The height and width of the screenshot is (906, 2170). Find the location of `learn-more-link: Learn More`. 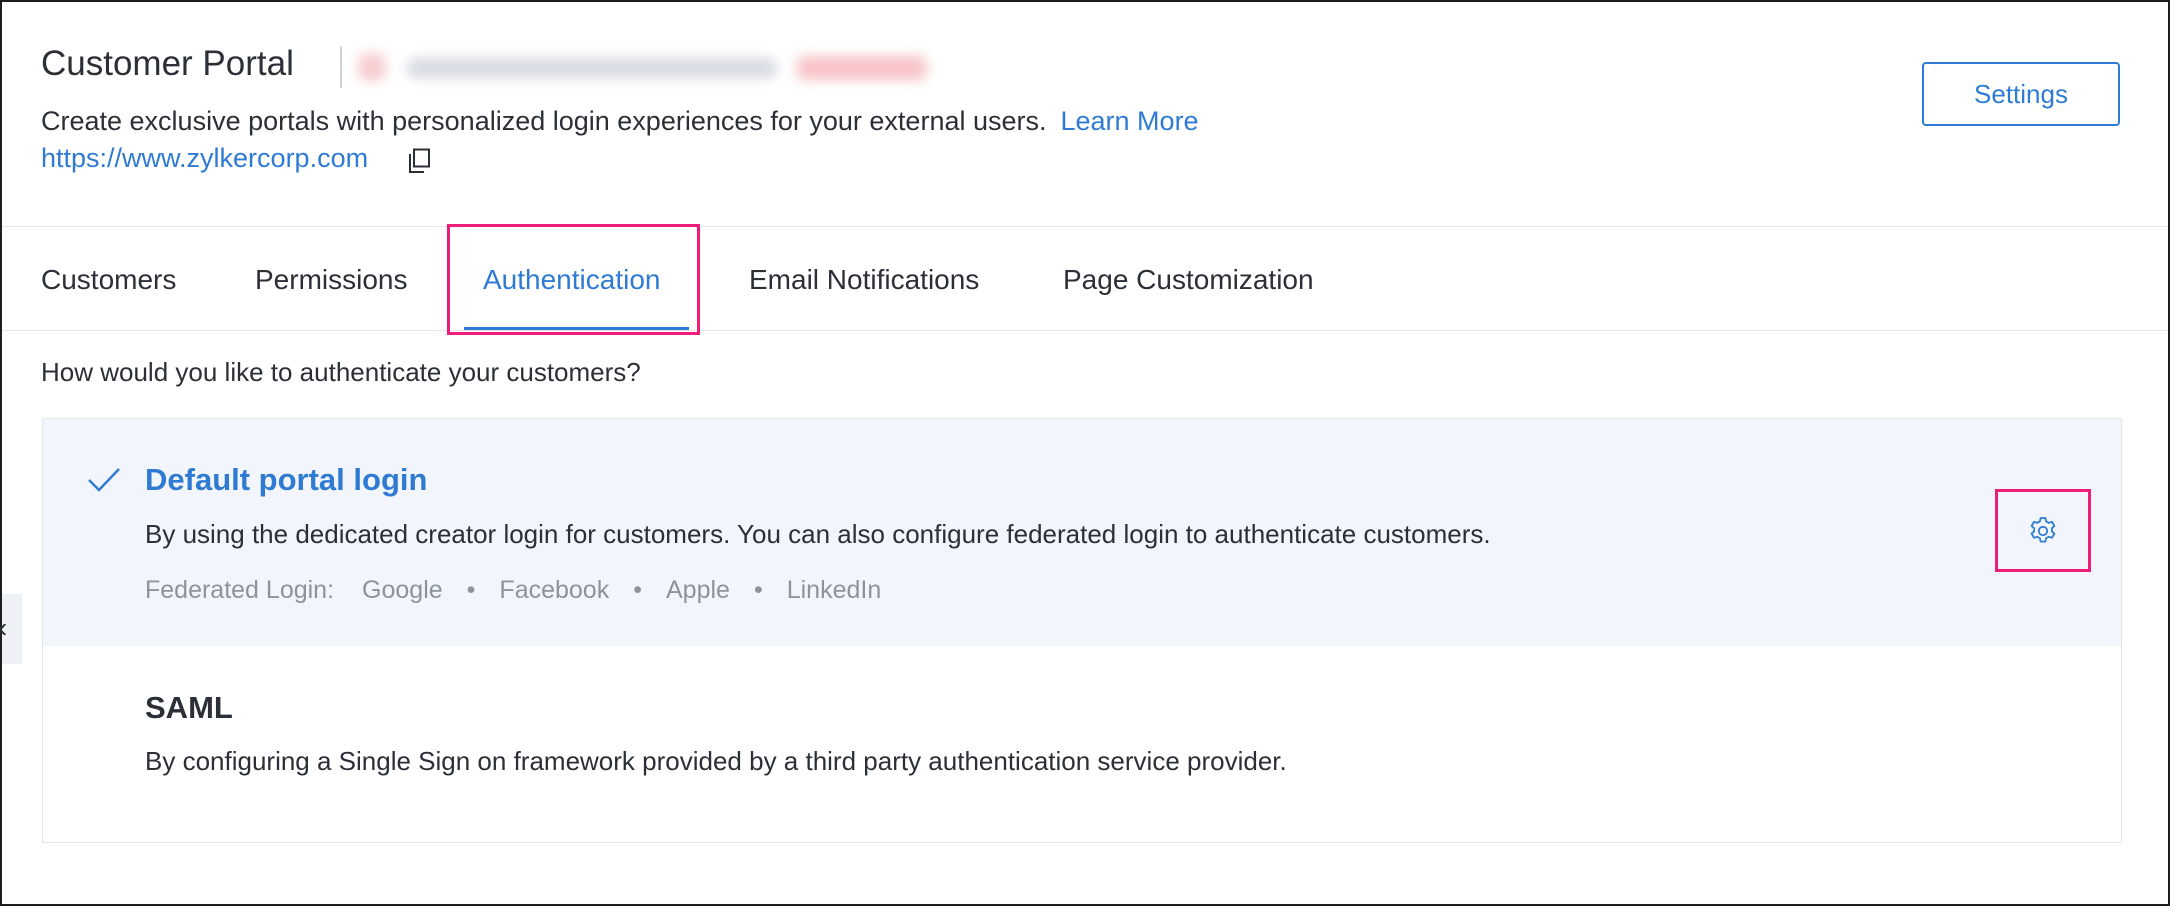

learn-more-link: Learn More is located at coordinates (1130, 121).